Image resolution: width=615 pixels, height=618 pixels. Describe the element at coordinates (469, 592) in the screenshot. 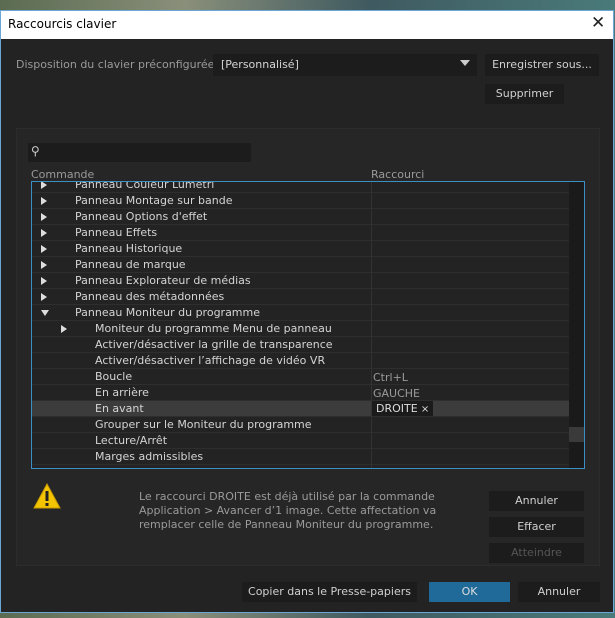

I see `ok-button: OK` at that location.